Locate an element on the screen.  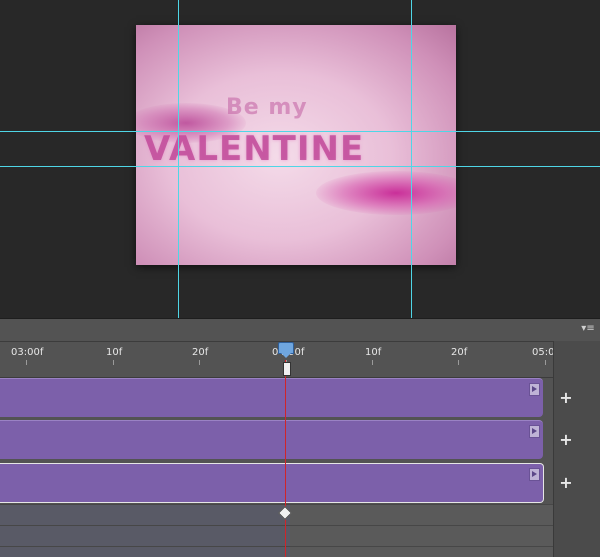
time-ruler: 03:00f 10f 20f 04:00f 10f 20f 05:0 is located at coordinates (277, 359).